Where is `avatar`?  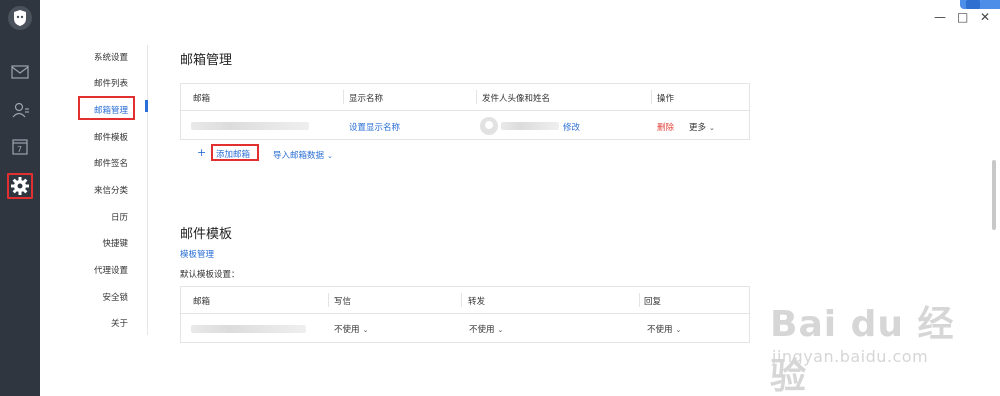 avatar is located at coordinates (489, 126).